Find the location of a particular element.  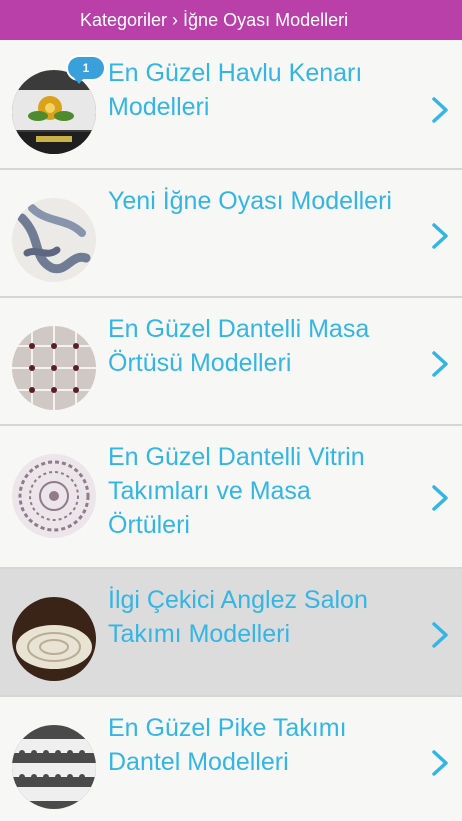

item-title: Yeni İğne Oyası Modelleri is located at coordinates (250, 201).